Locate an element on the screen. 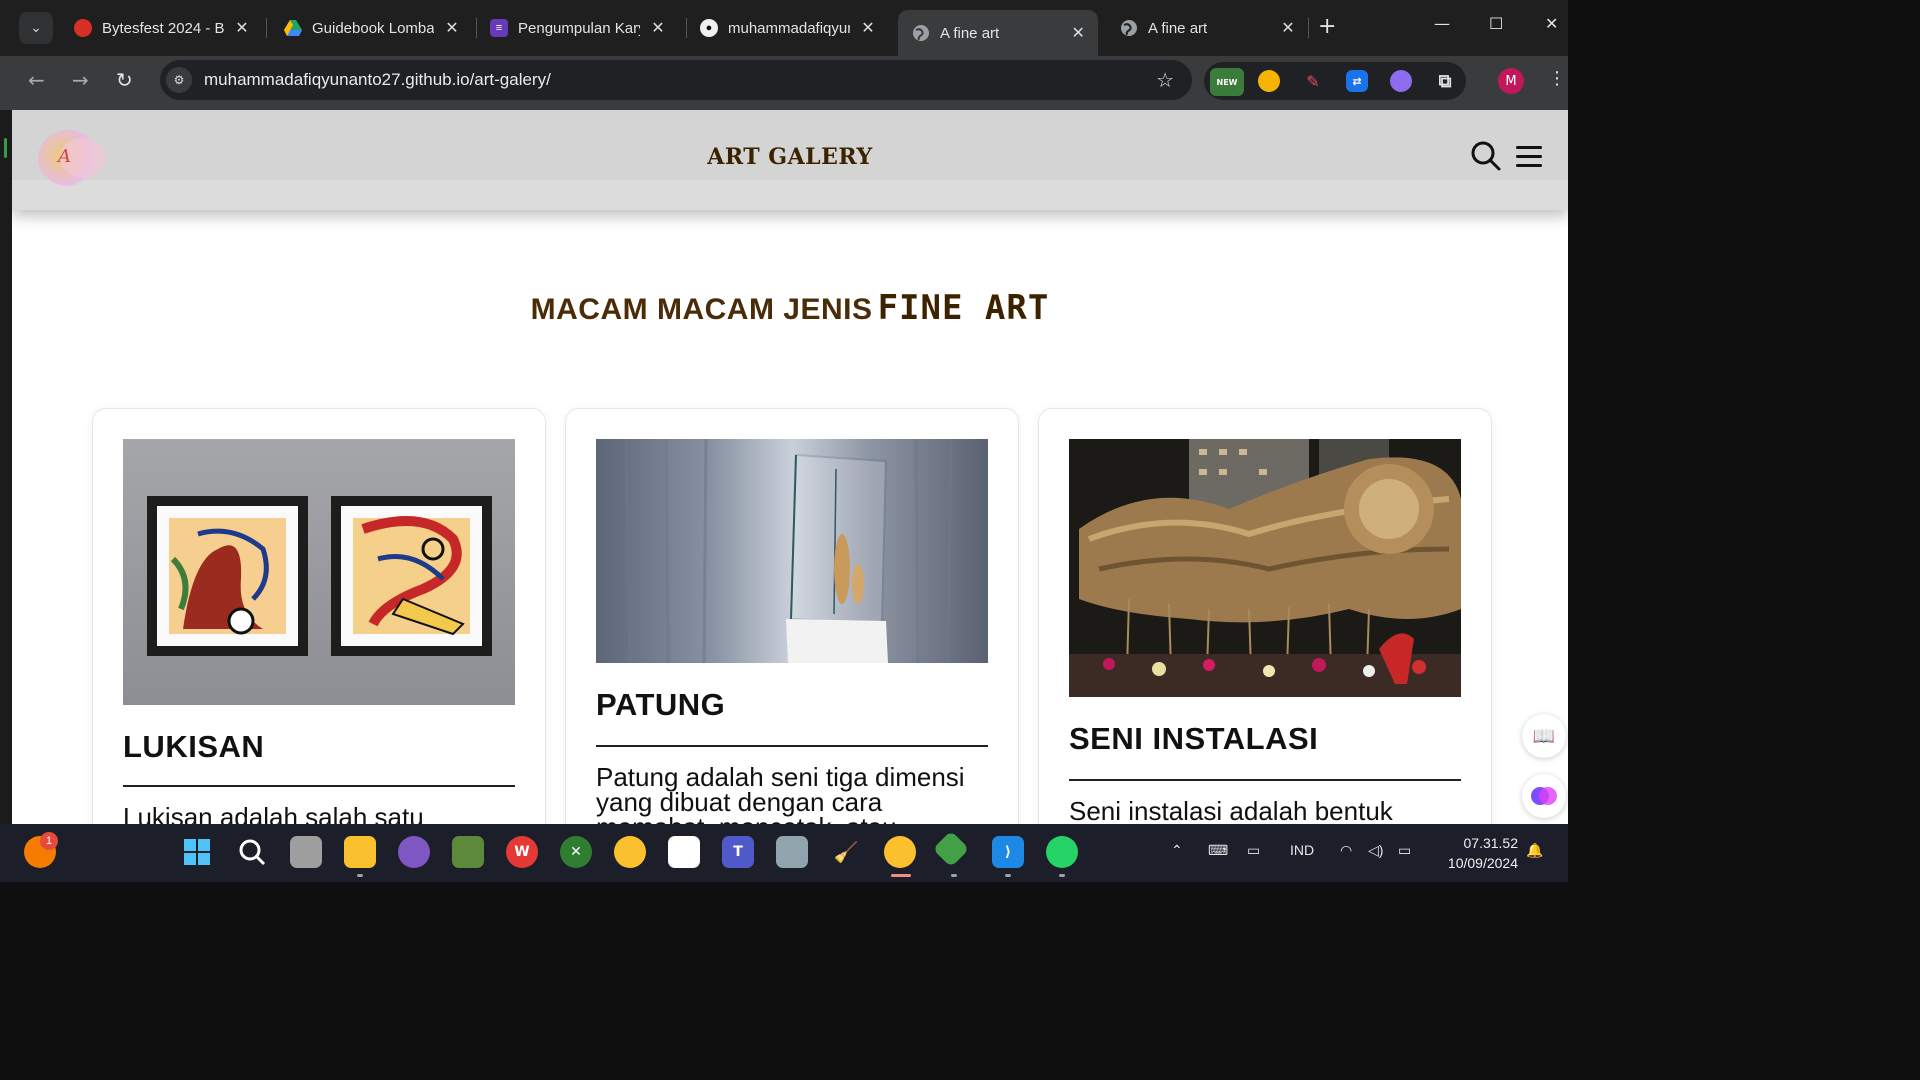 The width and height of the screenshot is (1920, 1080). extensions-group: NEW ✎ ⇄ ⧉ is located at coordinates (1335, 81).